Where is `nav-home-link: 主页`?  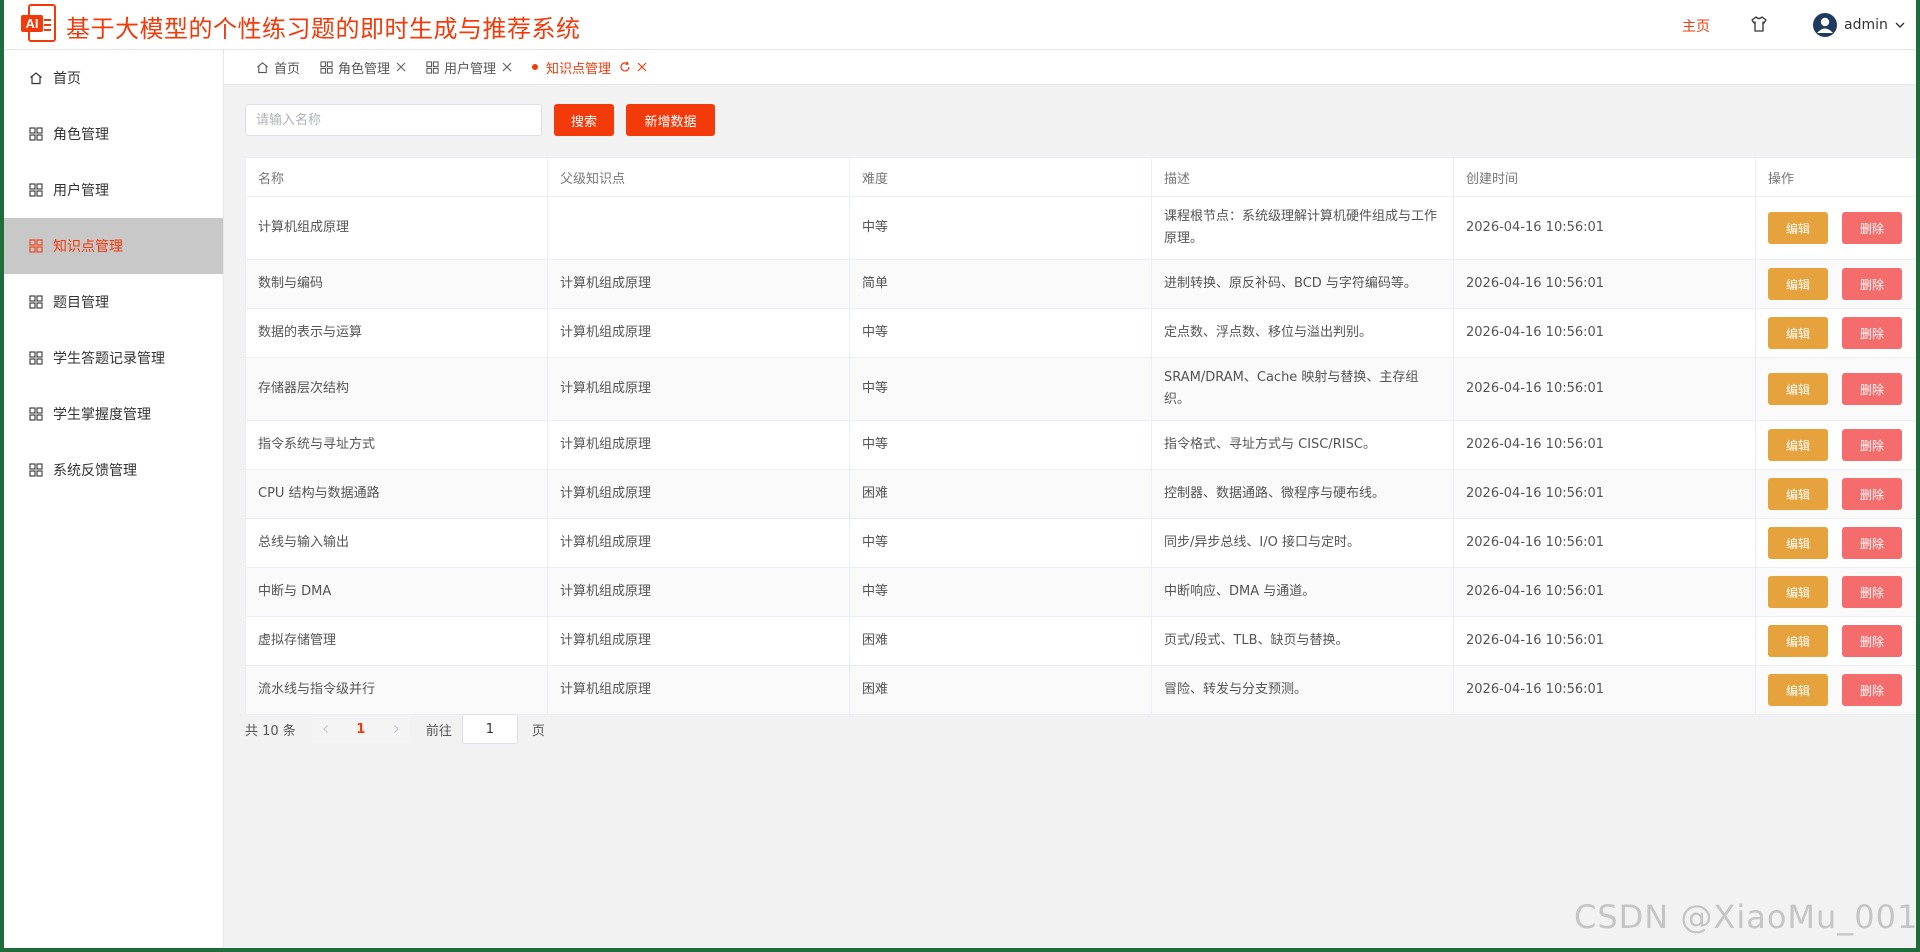
nav-home-link: 主页 is located at coordinates (1696, 26).